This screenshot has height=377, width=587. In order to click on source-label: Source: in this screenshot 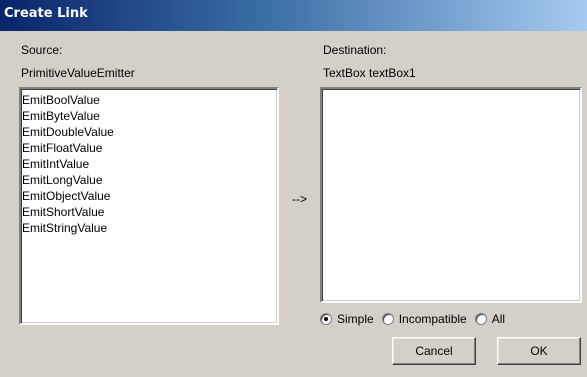, I will do `click(42, 50)`.